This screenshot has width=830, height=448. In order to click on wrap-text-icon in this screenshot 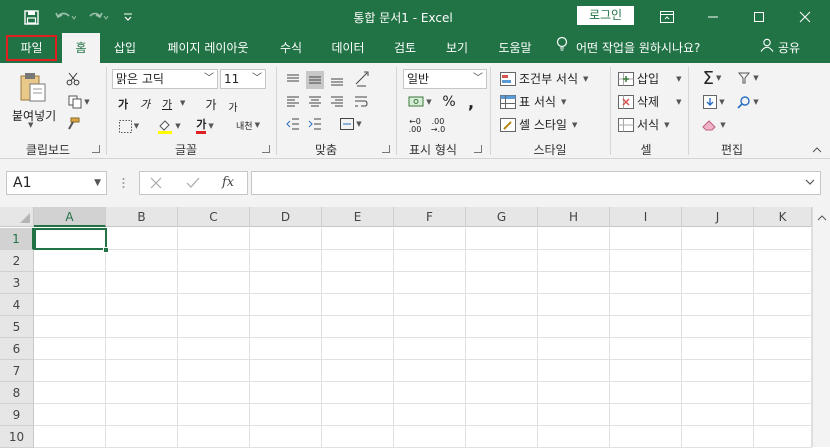, I will do `click(361, 102)`.